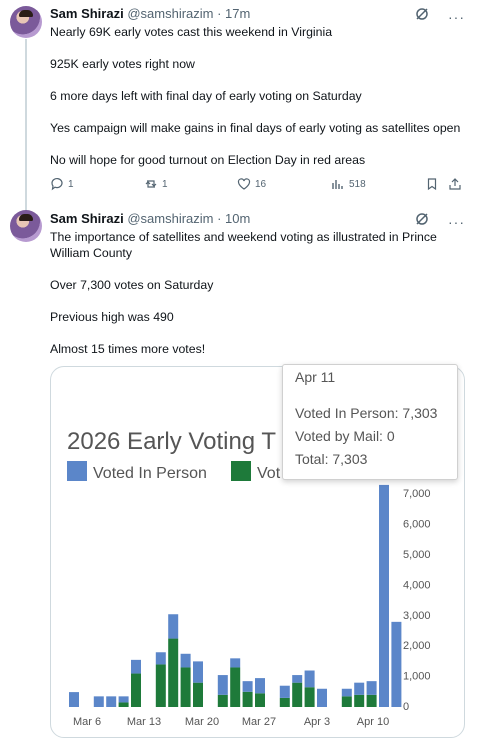 This screenshot has width=485, height=738. Describe the element at coordinates (417, 585) in the screenshot. I see `y-tick-label: 4,000` at that location.